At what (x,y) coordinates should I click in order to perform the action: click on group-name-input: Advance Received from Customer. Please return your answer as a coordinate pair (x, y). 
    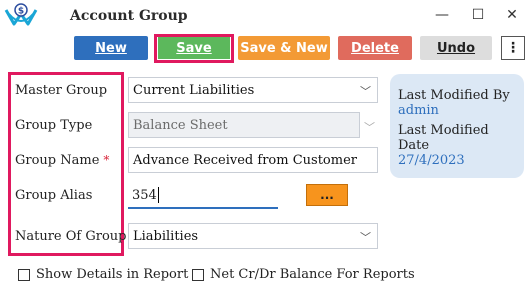
    Looking at the image, I should click on (253, 160).